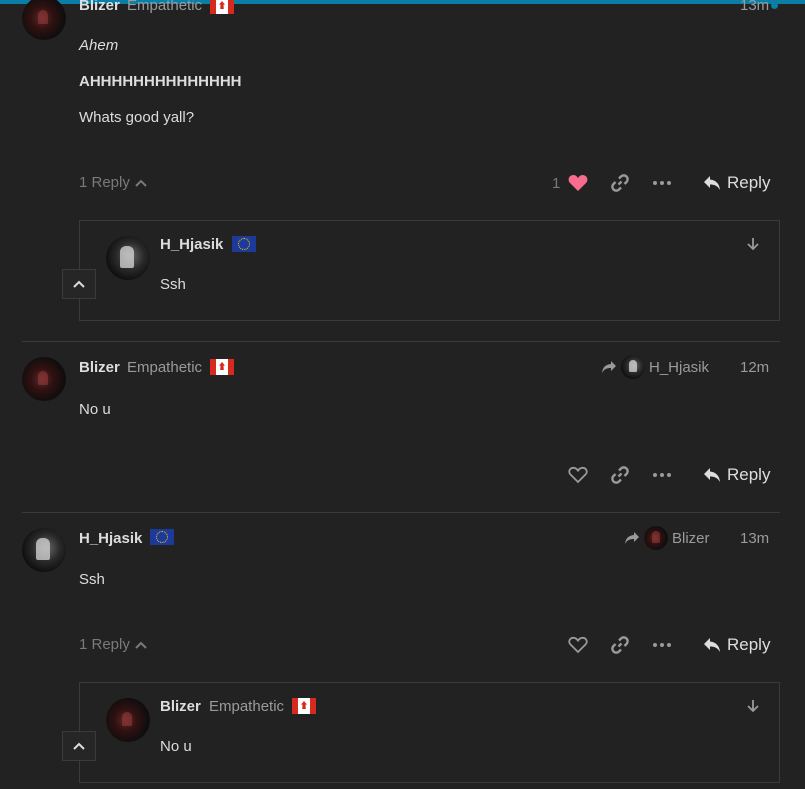 Image resolution: width=805 pixels, height=789 pixels. What do you see at coordinates (99, 45) in the screenshot?
I see `post-text-line: Ahem` at bounding box center [99, 45].